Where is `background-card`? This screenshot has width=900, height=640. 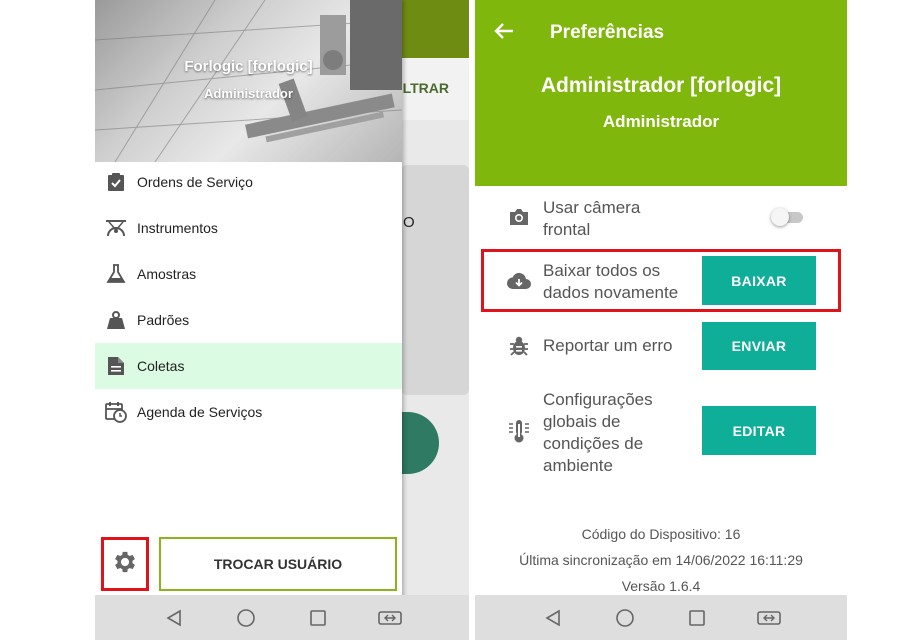 background-card is located at coordinates (435, 280).